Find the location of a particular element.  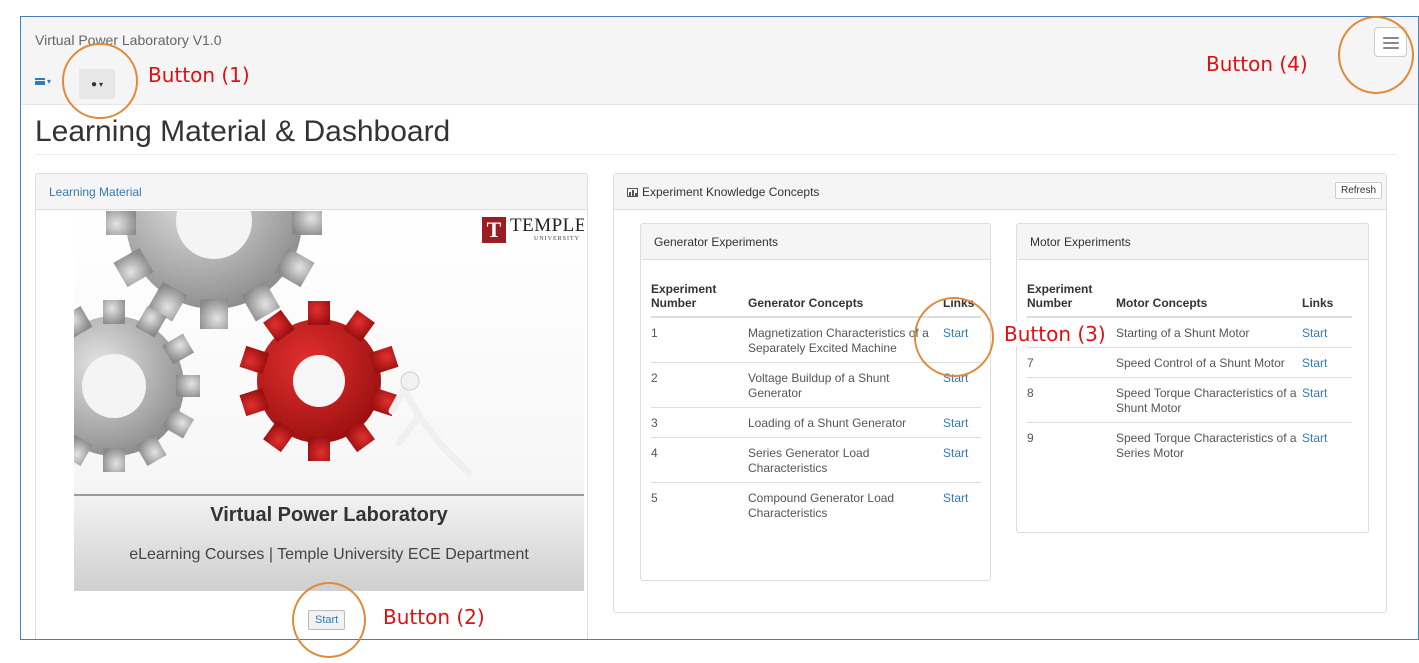

button-1-highlight is located at coordinates (100, 81).